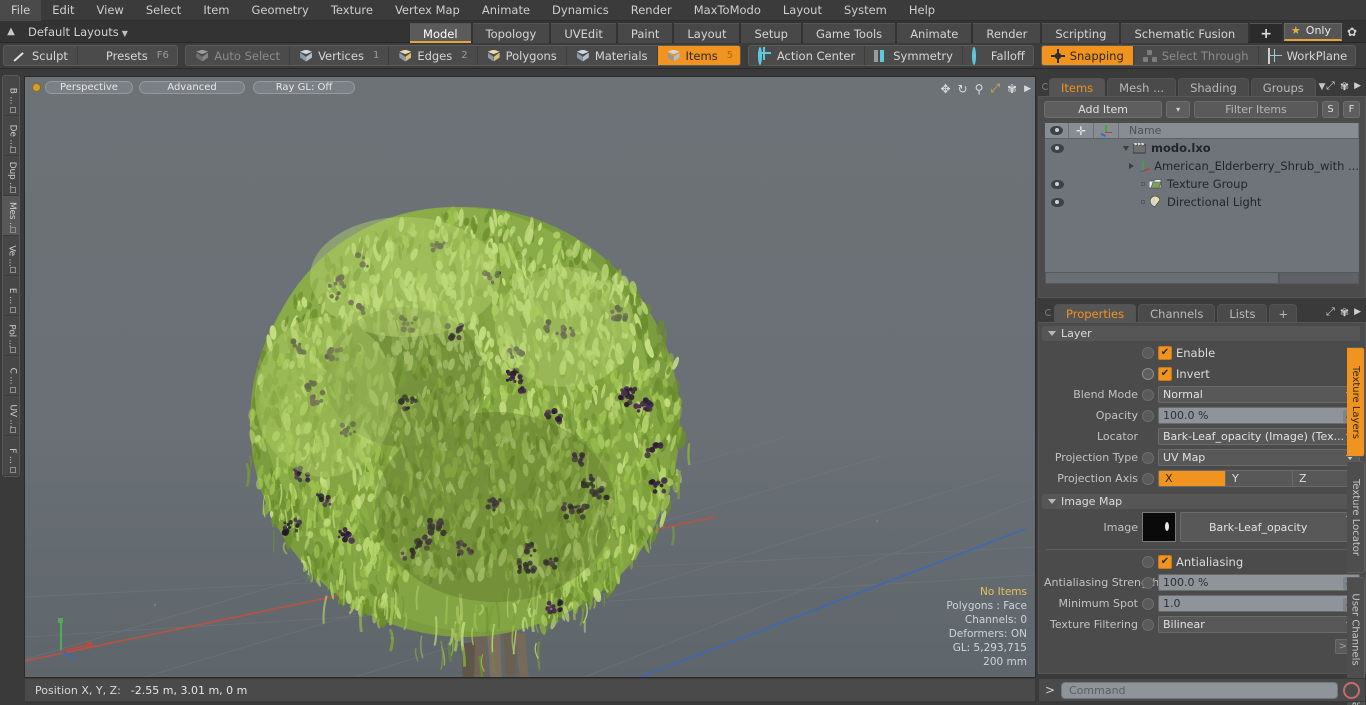 This screenshot has height=705, width=1366. I want to click on properties-tab-properties: Properties, so click(1095, 313).